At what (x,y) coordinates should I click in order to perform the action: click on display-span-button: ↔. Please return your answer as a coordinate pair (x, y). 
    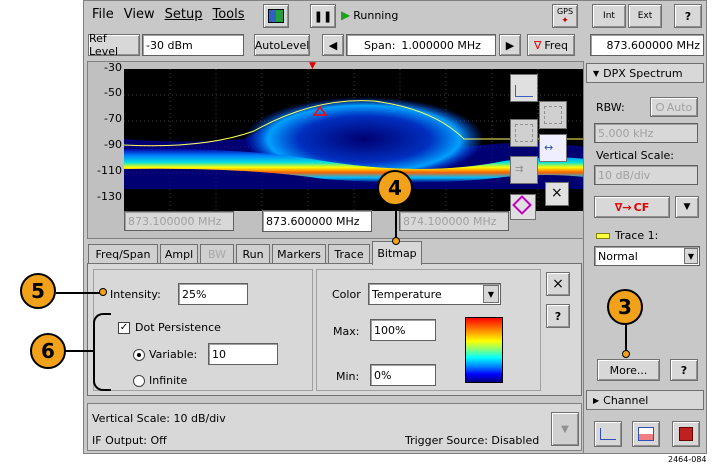
    Looking at the image, I should click on (553, 148).